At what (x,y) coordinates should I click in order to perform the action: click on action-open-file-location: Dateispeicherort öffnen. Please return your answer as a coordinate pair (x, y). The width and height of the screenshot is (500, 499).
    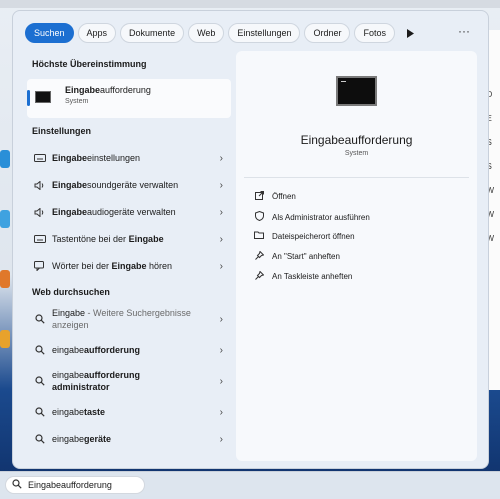
    Looking at the image, I should click on (304, 236).